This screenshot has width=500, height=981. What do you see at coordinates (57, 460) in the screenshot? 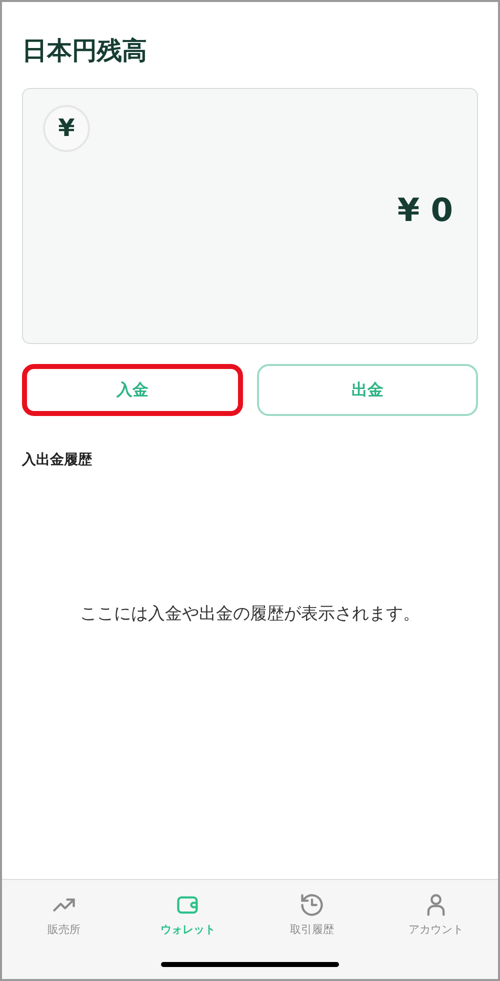
I see `section-heading: 入出金履歴` at bounding box center [57, 460].